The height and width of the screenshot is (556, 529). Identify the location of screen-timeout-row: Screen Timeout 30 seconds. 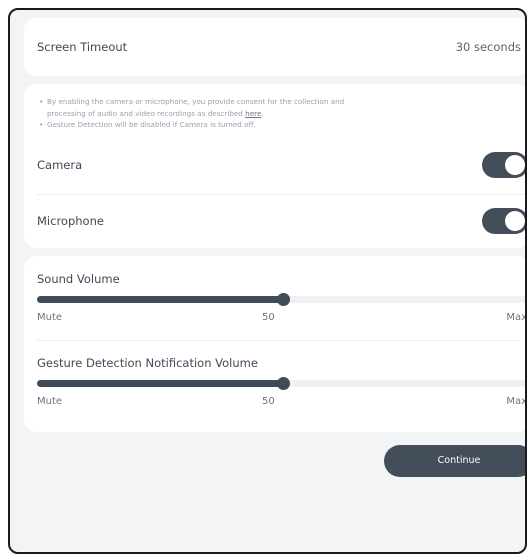
(274, 47).